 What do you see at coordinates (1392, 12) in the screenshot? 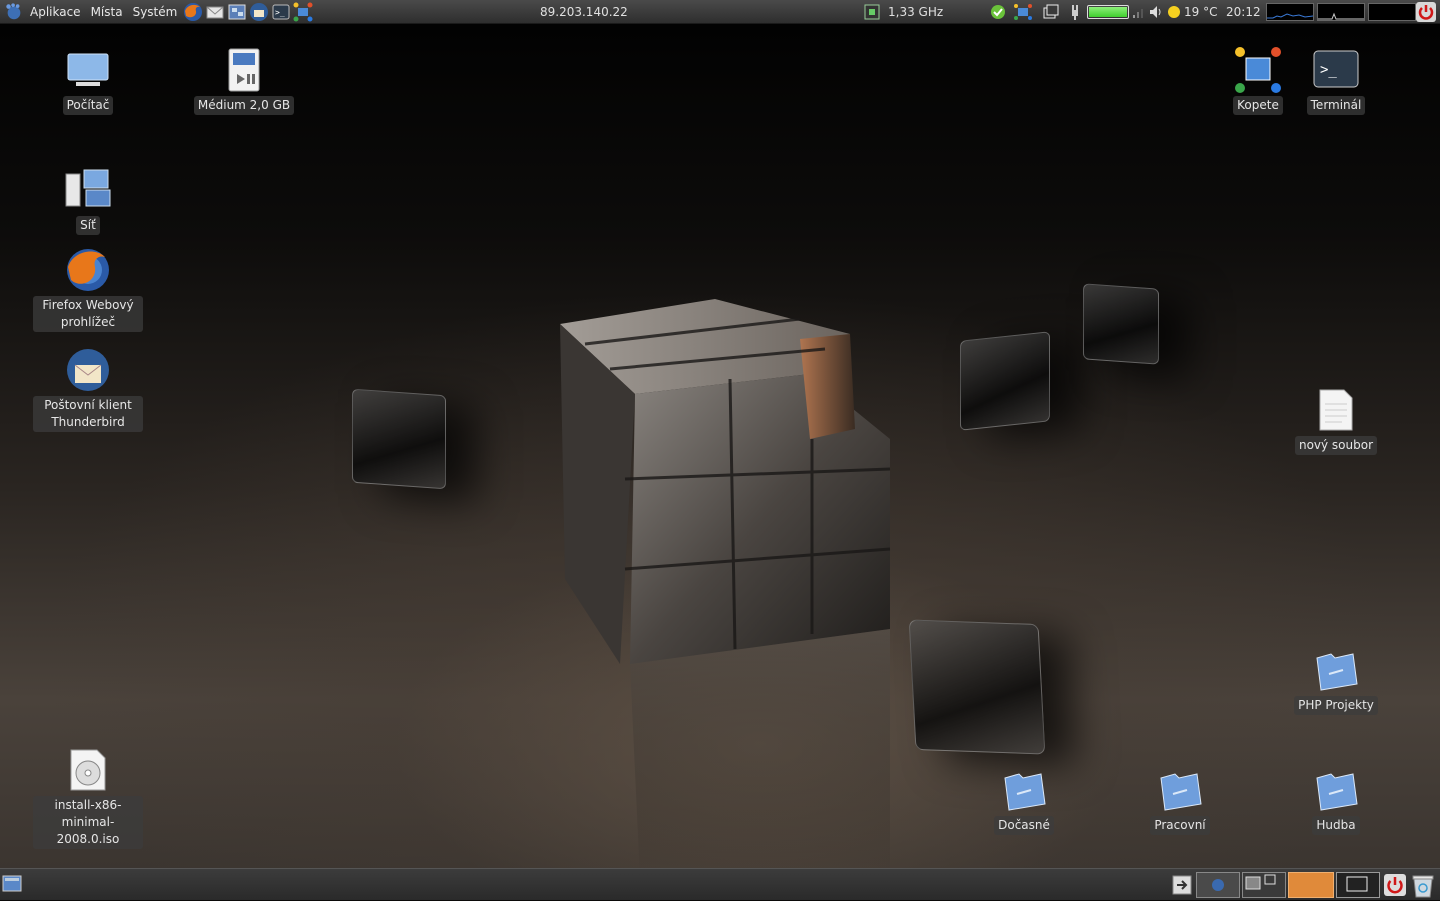
I see `network-graph` at bounding box center [1392, 12].